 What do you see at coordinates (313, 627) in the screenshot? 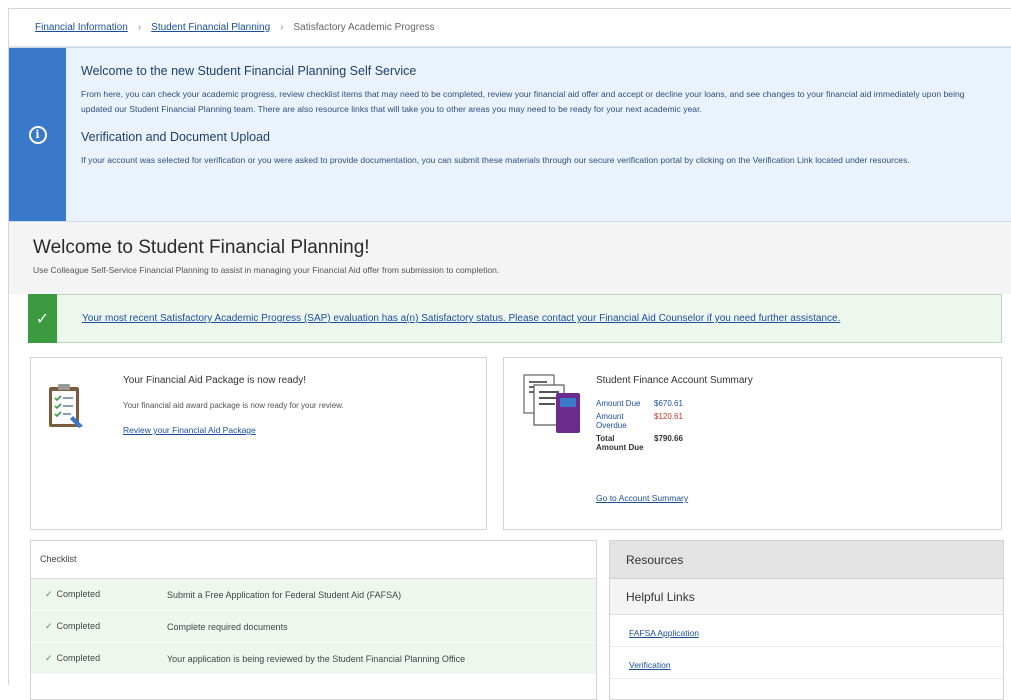
I see `checklist-row: ✓ Completed Complete required documents` at bounding box center [313, 627].